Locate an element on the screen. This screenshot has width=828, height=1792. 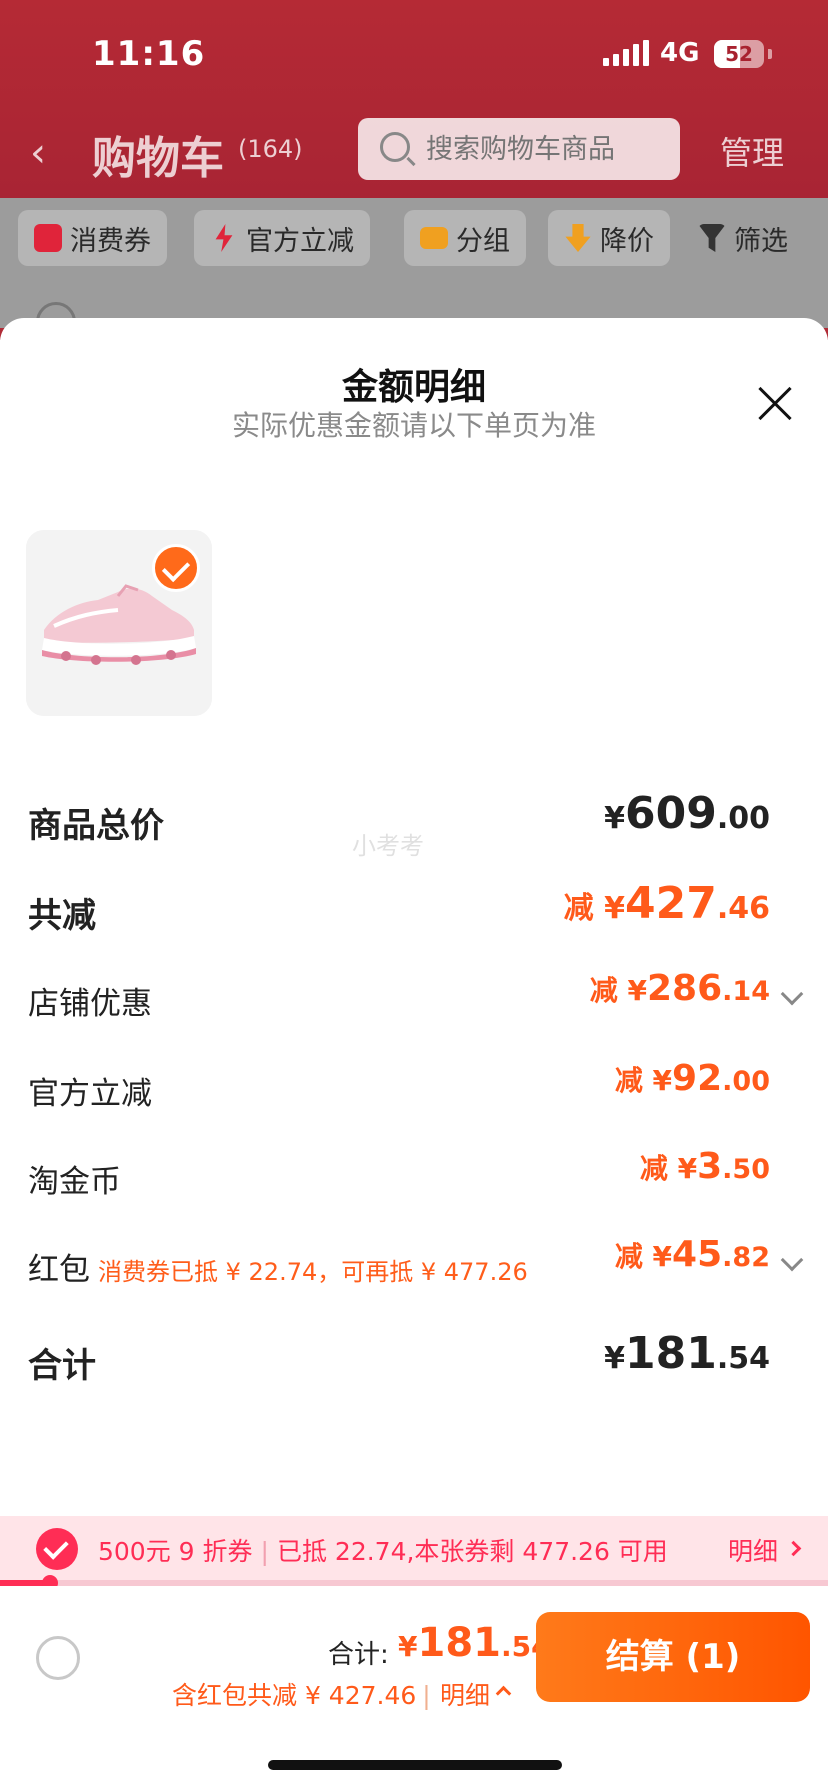
coupon-text: 500元 9 折券 | 已抵 22.74,本张券剩 477.26 可用 is located at coordinates (383, 1550).